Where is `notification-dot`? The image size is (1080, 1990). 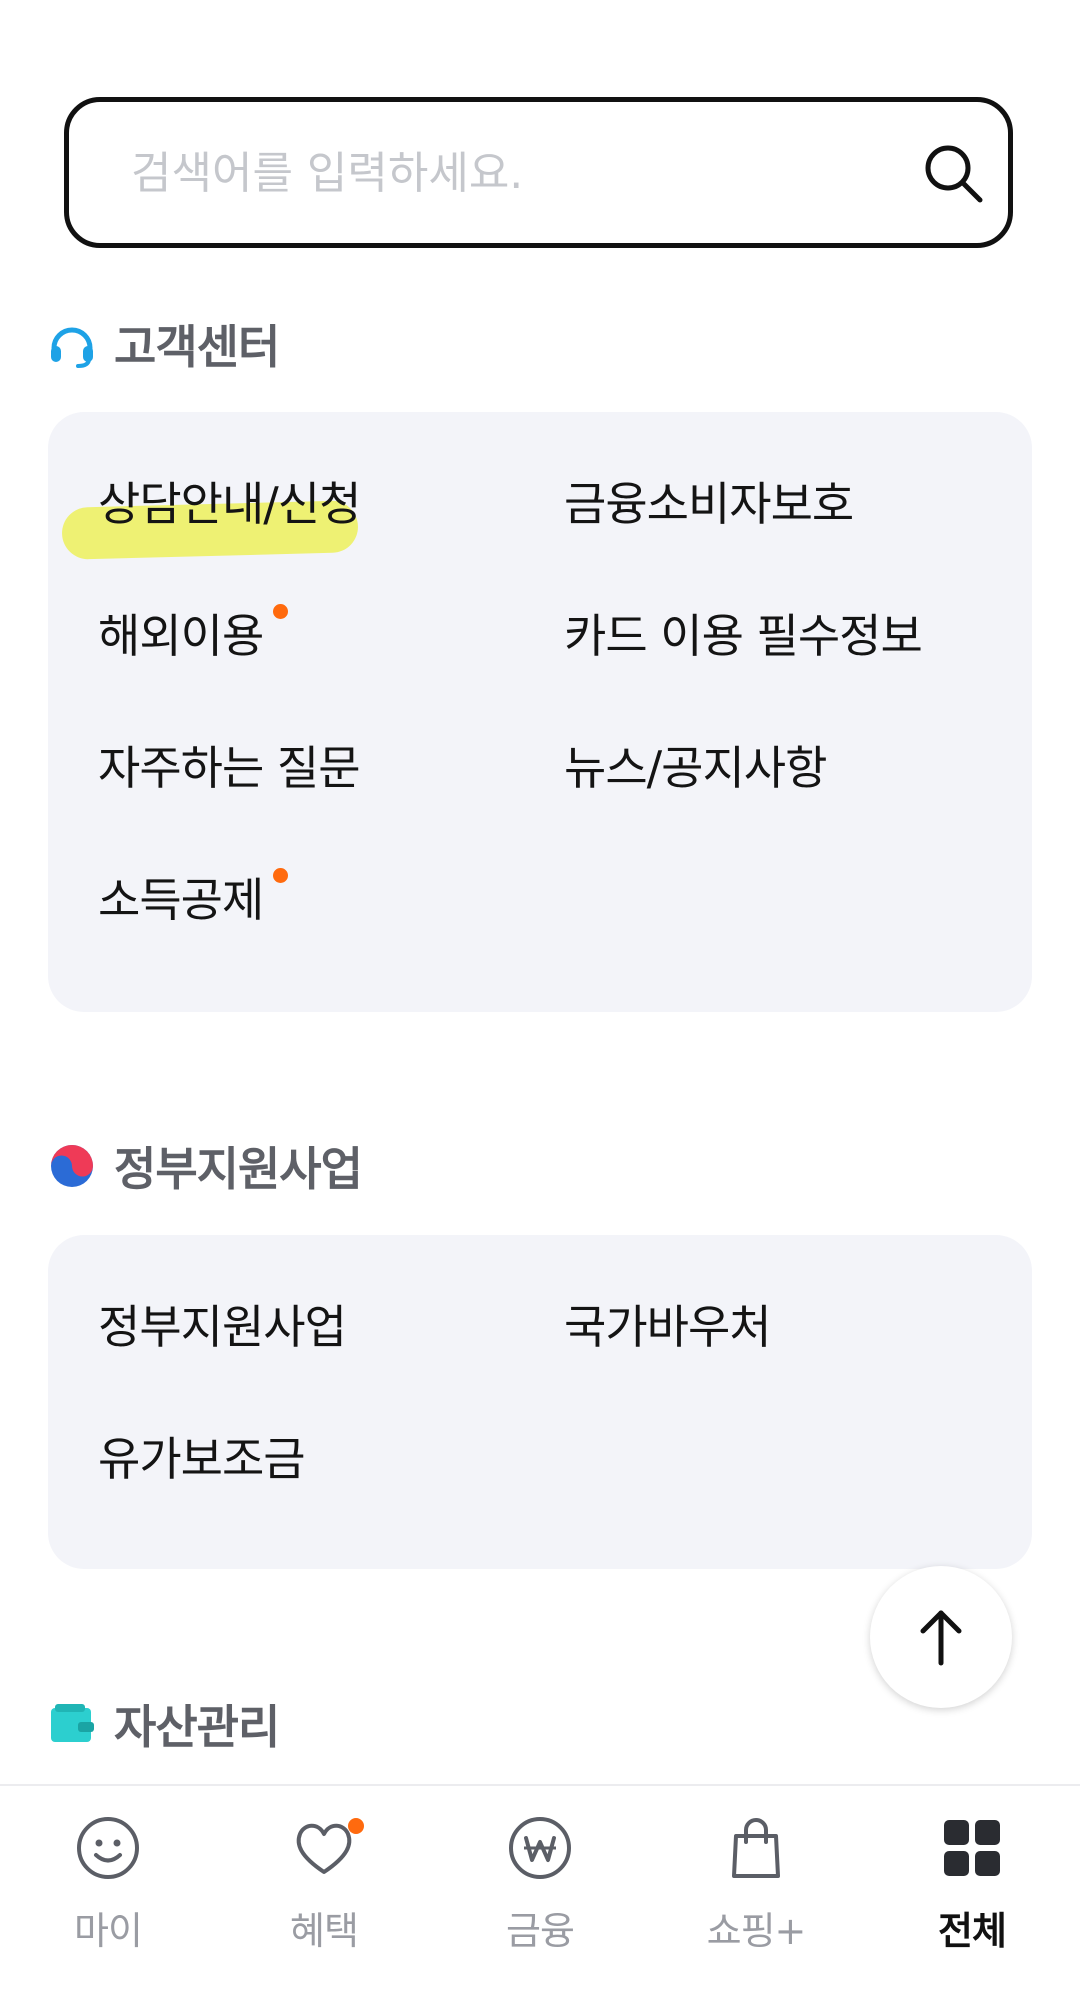
notification-dot is located at coordinates (356, 1826).